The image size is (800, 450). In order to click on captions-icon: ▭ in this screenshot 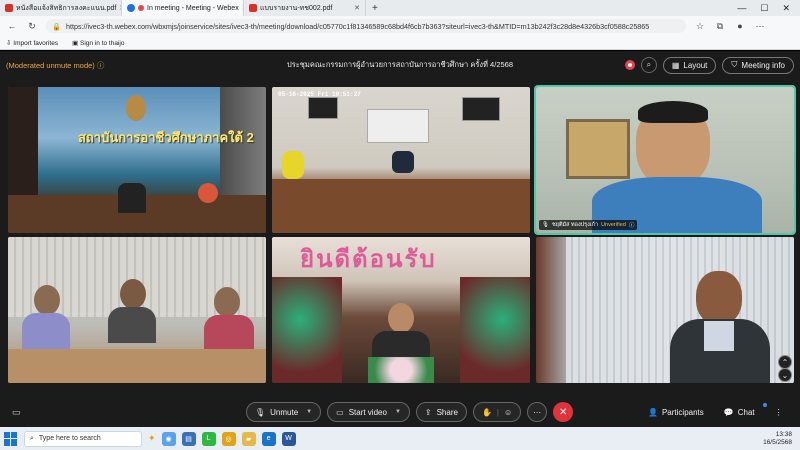, I will do `click(16, 412)`.